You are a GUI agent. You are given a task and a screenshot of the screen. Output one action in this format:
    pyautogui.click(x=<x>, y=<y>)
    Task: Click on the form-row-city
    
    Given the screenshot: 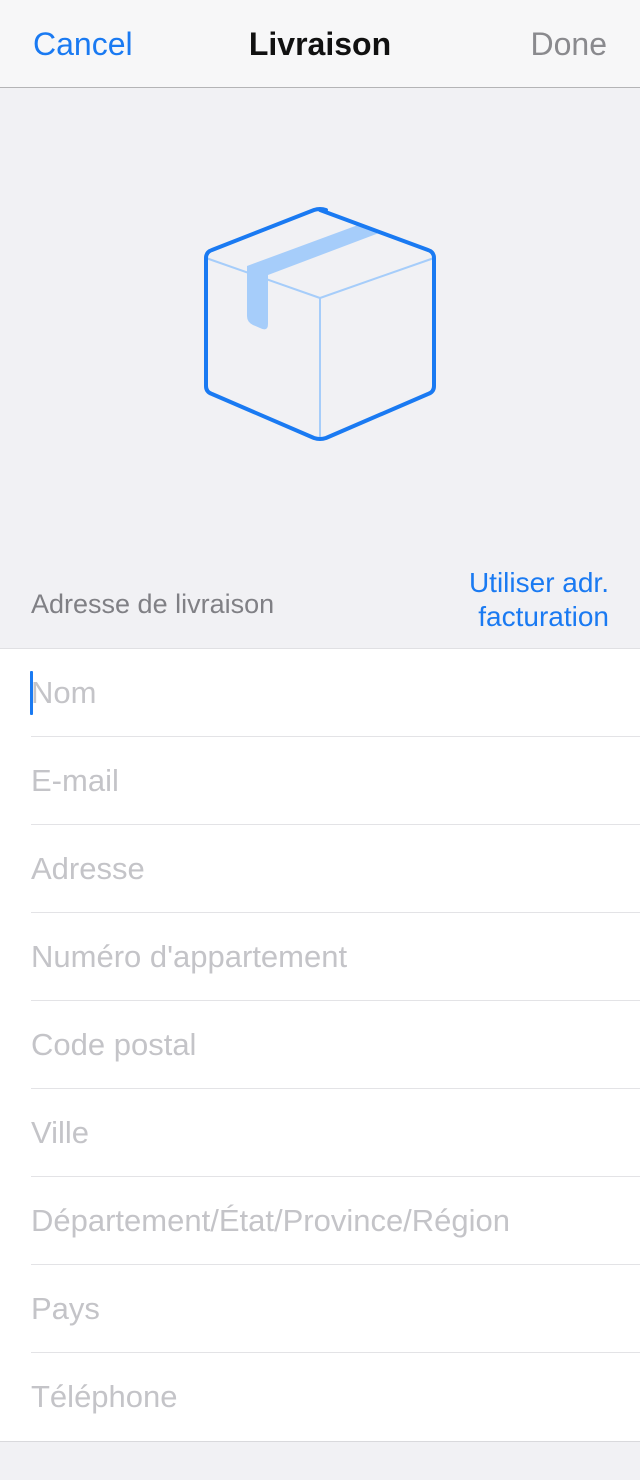 What is the action you would take?
    pyautogui.click(x=335, y=1133)
    